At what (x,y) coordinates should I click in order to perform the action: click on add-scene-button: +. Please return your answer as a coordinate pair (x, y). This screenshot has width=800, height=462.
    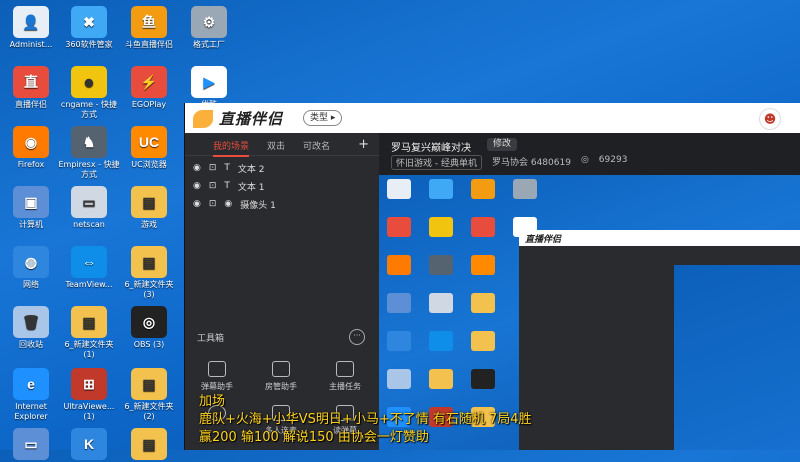
    Looking at the image, I should click on (363, 144).